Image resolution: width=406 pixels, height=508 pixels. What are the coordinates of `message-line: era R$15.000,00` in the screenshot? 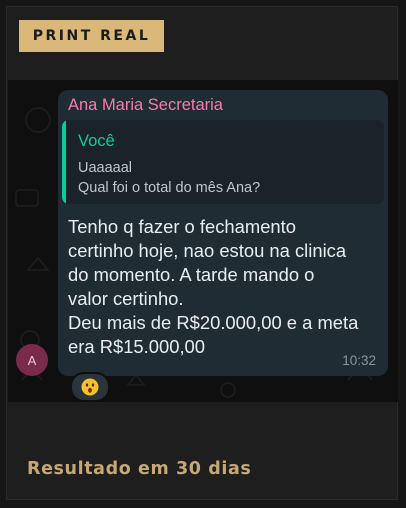 It's located at (137, 346).